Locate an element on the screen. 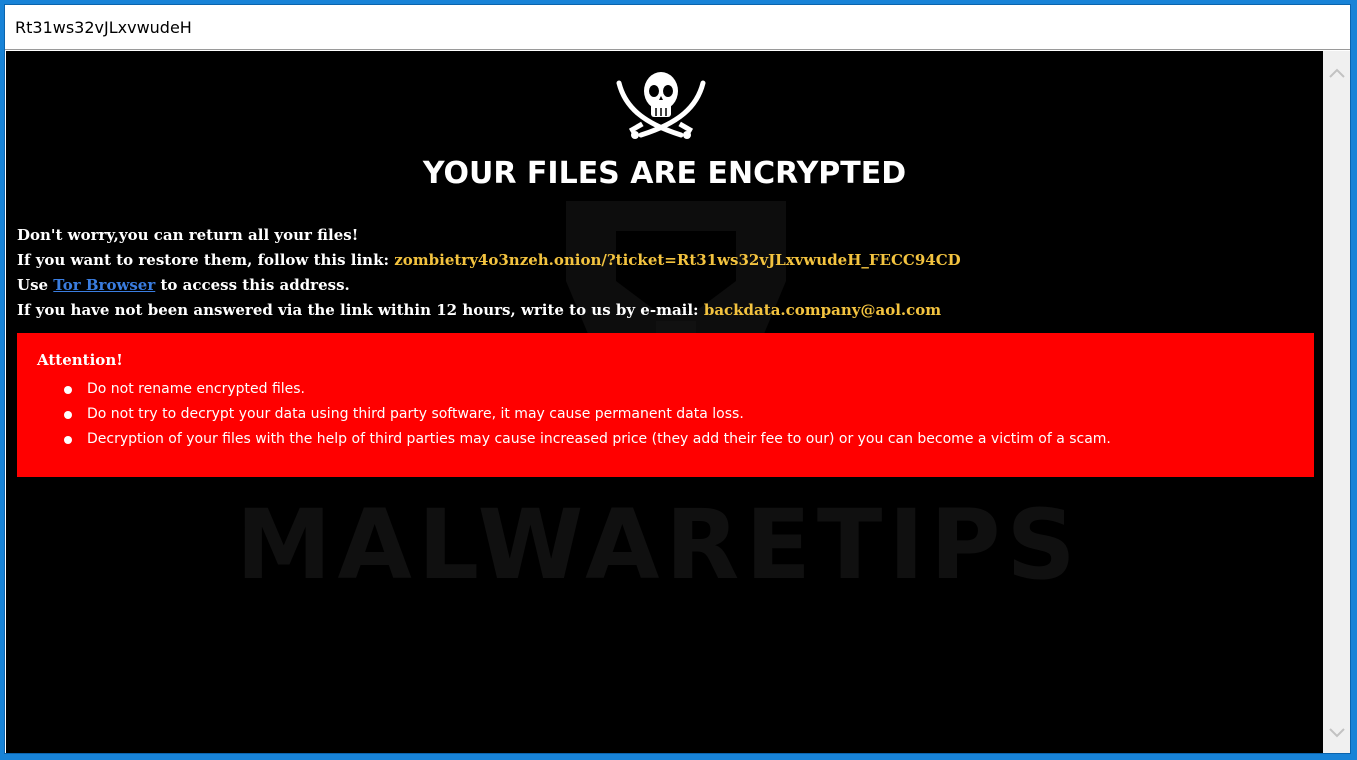 This screenshot has width=1357, height=760. chevron-up-icon is located at coordinates (1336, 73).